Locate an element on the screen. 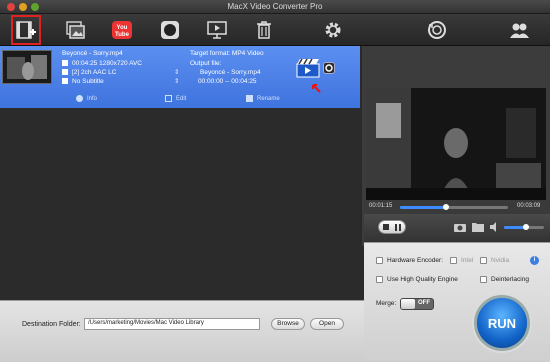 The image size is (550, 362). info-button: Info is located at coordinates (86, 98).